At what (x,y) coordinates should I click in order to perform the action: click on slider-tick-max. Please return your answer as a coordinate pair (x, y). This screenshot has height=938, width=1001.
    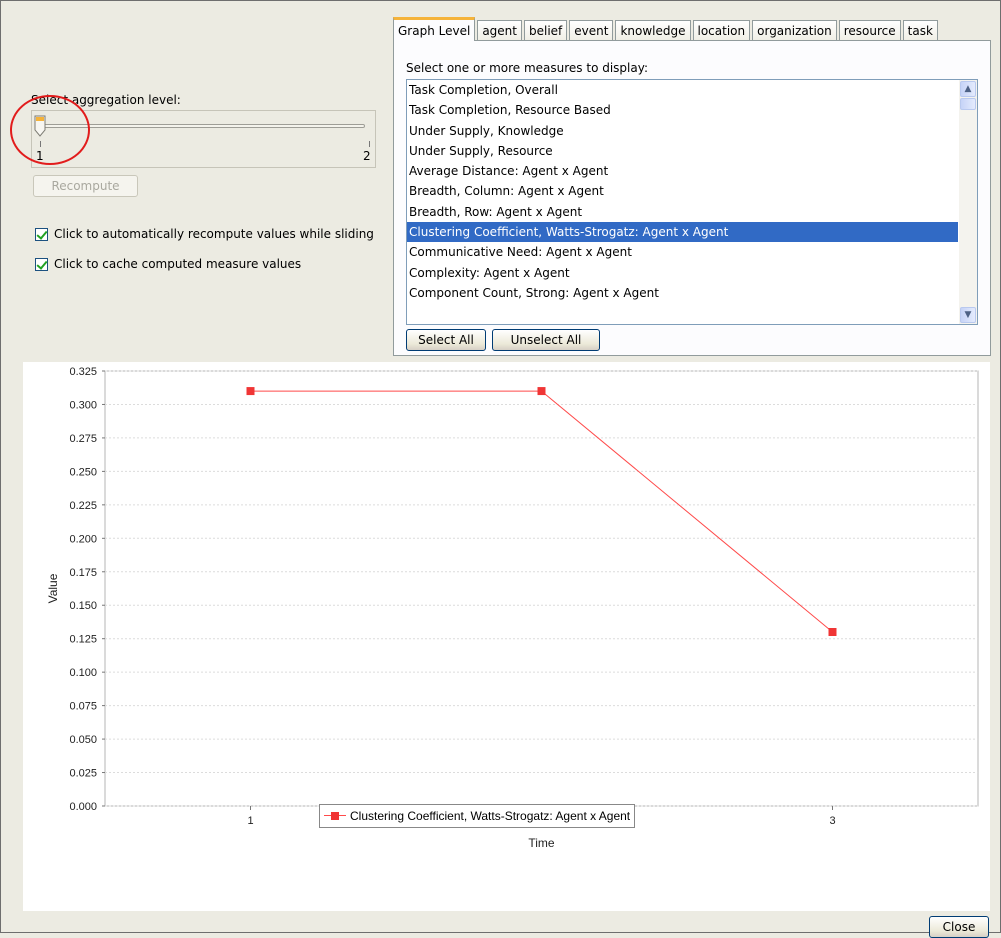
    Looking at the image, I should click on (369, 144).